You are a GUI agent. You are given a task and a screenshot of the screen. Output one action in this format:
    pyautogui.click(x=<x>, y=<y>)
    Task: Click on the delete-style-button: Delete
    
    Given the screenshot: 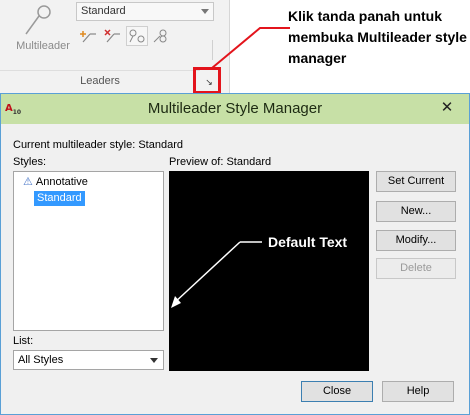 What is the action you would take?
    pyautogui.click(x=416, y=268)
    